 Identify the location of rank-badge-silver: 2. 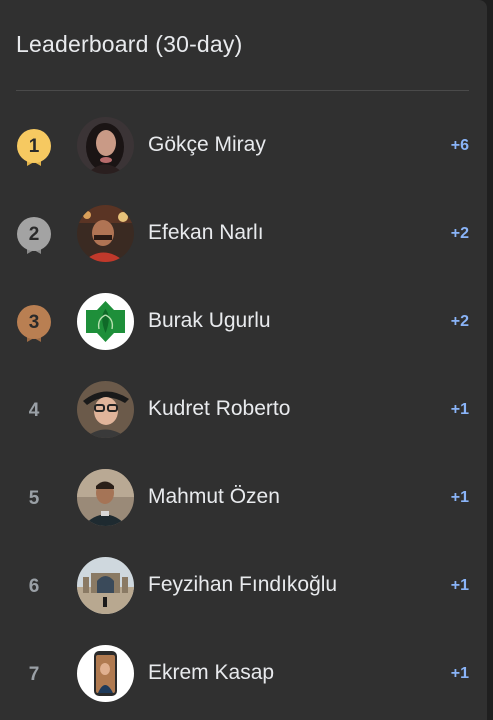
(34, 235).